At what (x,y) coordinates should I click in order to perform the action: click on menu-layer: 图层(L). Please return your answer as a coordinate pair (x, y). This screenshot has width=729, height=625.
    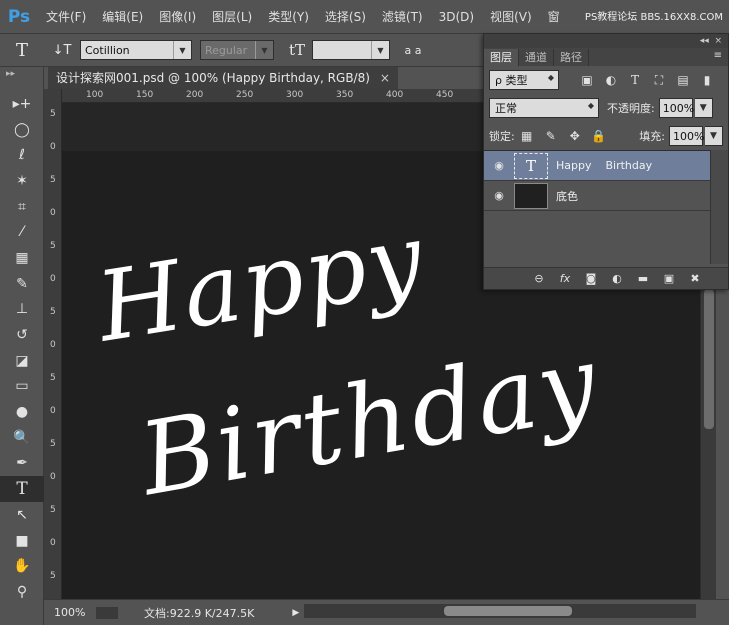
    Looking at the image, I should click on (232, 17).